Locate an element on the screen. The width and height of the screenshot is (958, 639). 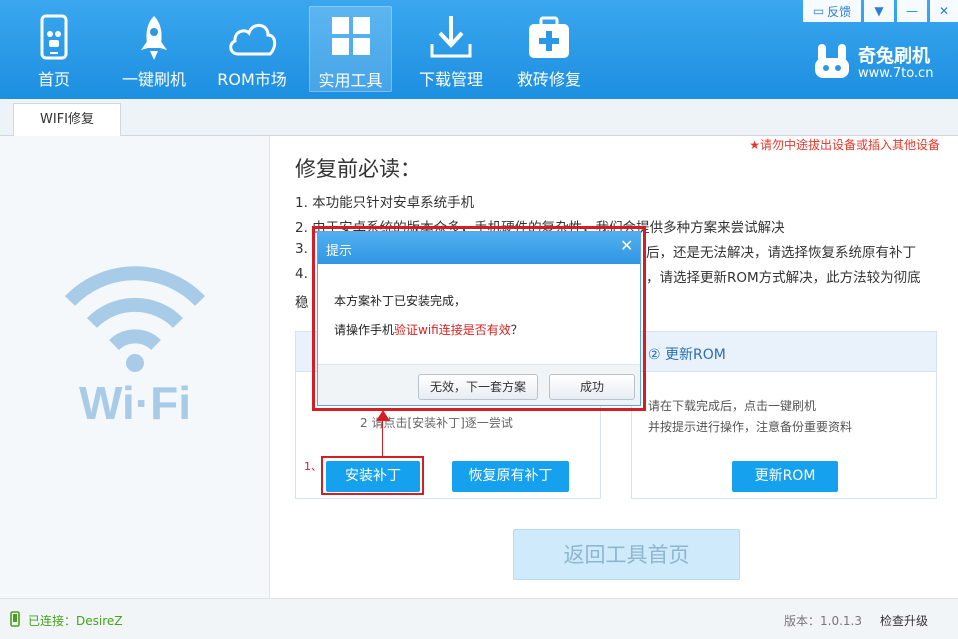
nav-home: 首页 is located at coordinates (54, 50).